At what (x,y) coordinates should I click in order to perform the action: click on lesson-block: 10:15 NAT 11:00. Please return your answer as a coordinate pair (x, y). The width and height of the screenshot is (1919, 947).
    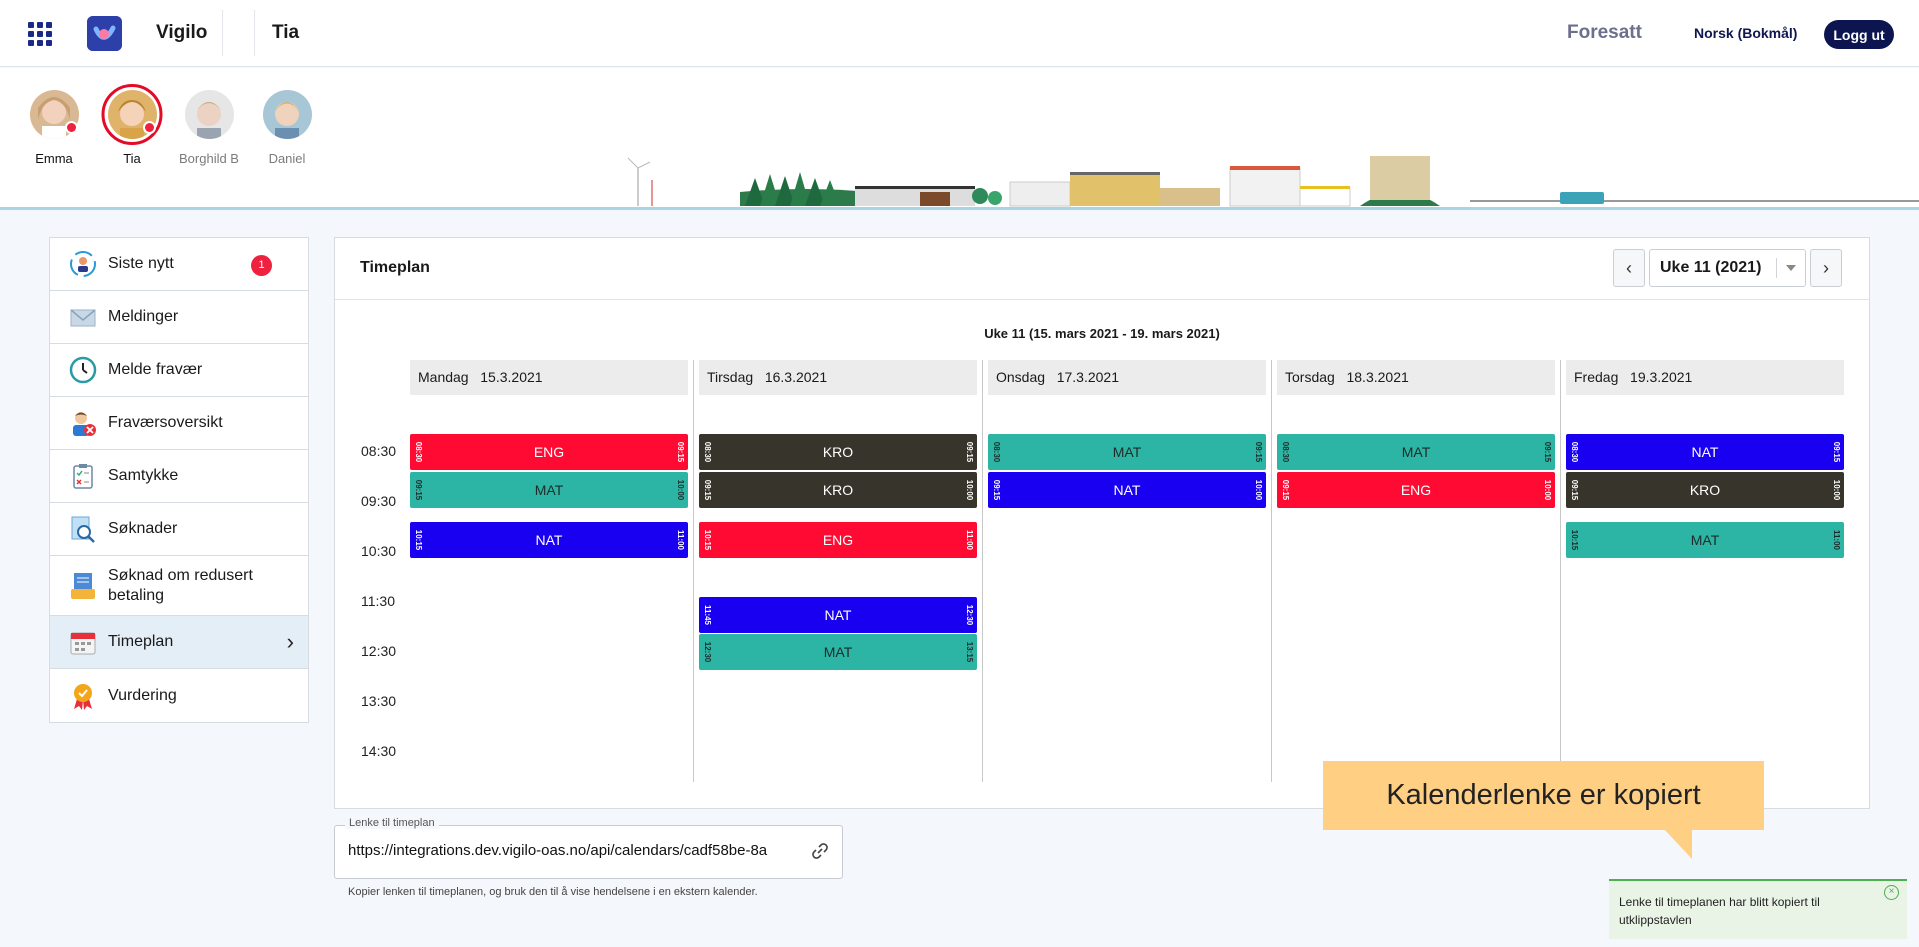
    Looking at the image, I should click on (549, 539).